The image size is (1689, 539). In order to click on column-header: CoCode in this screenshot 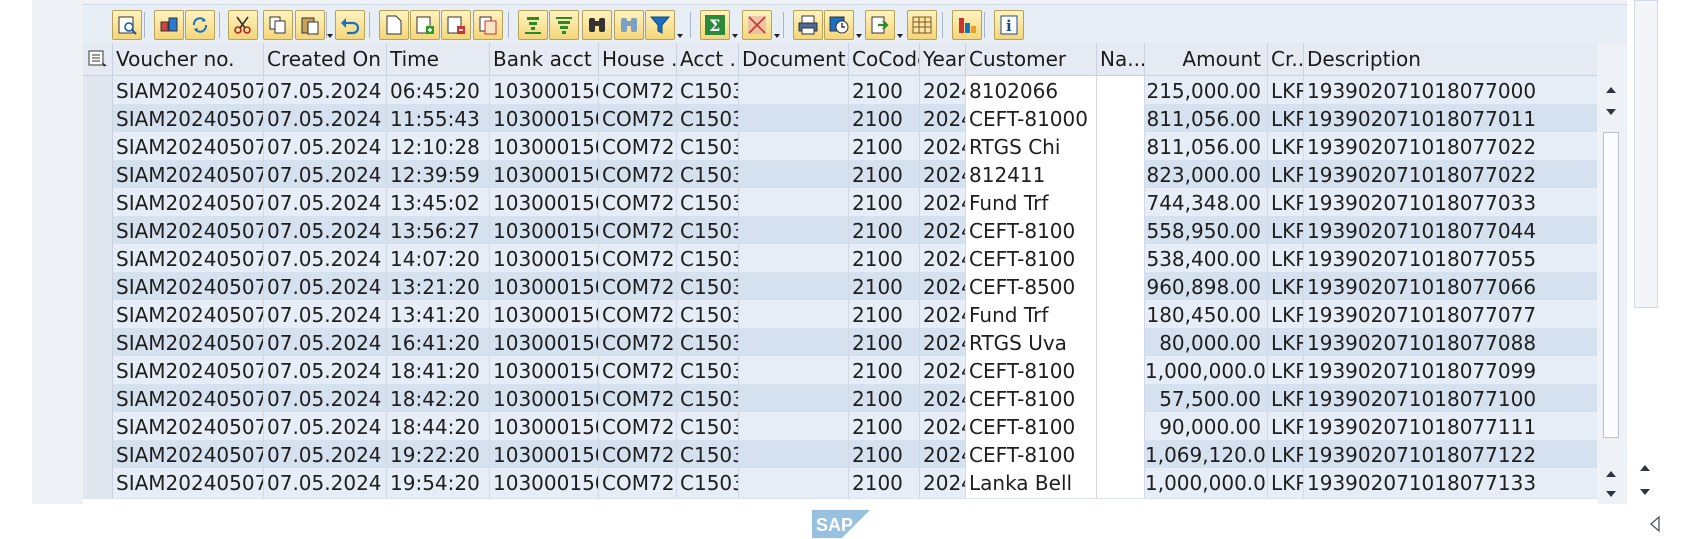, I will do `click(884, 59)`.